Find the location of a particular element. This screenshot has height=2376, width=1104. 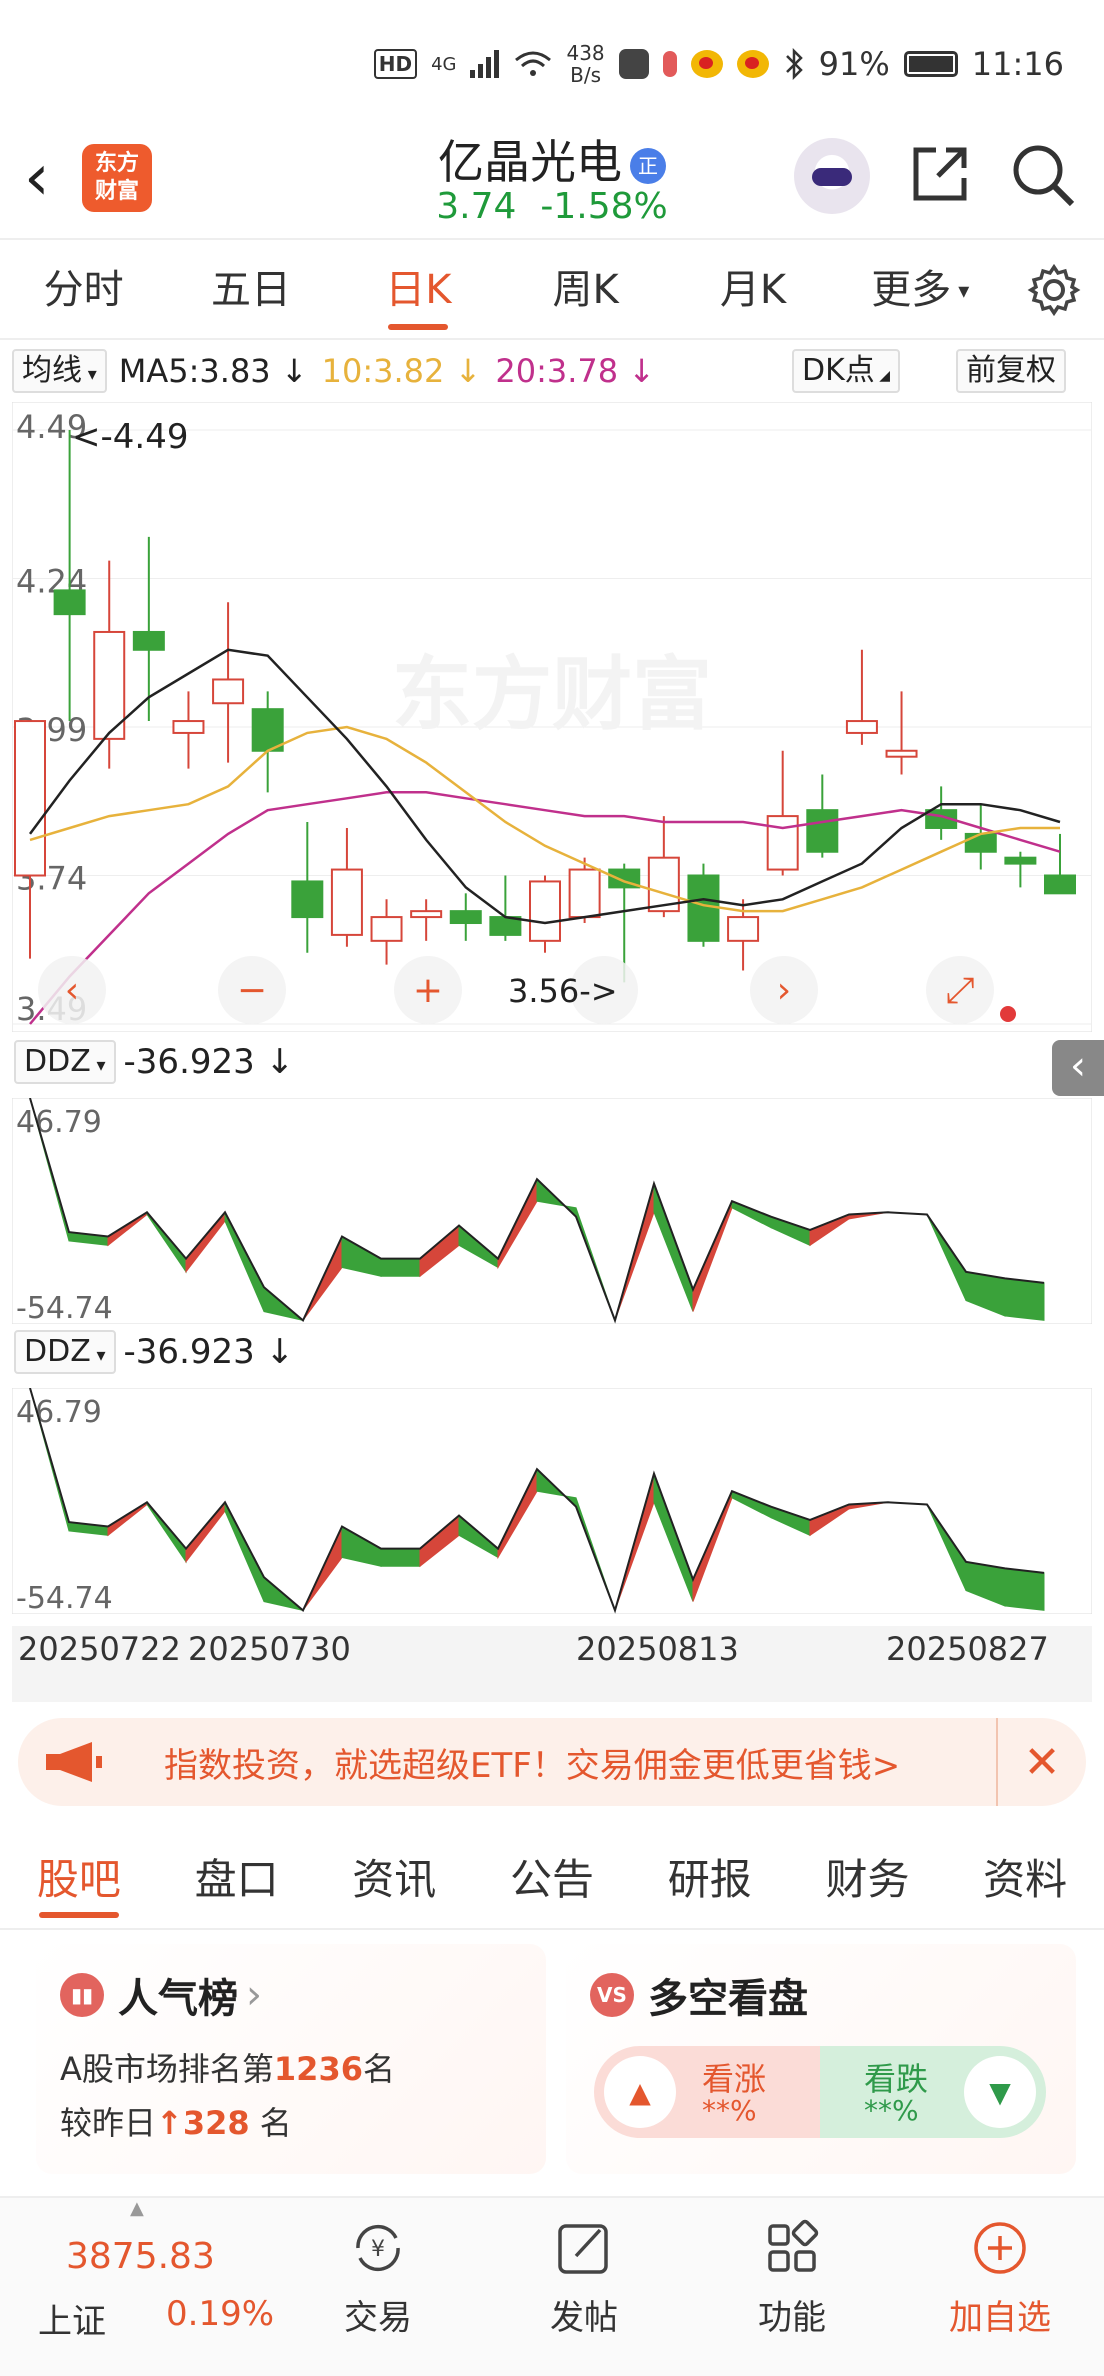

tab-daily-k: 日K is located at coordinates (418, 290).